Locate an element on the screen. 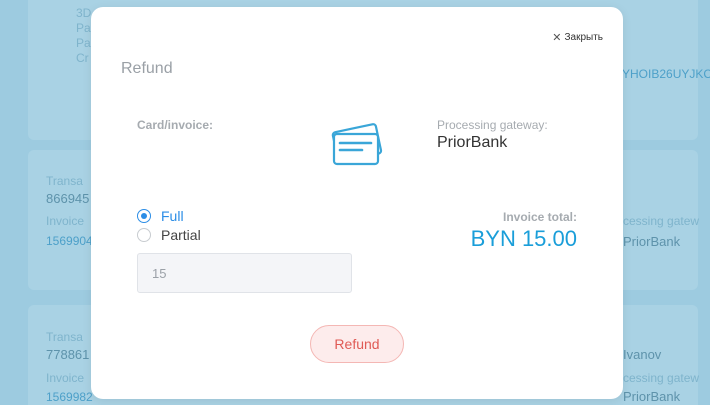  radio-partial: Partial is located at coordinates (169, 235).